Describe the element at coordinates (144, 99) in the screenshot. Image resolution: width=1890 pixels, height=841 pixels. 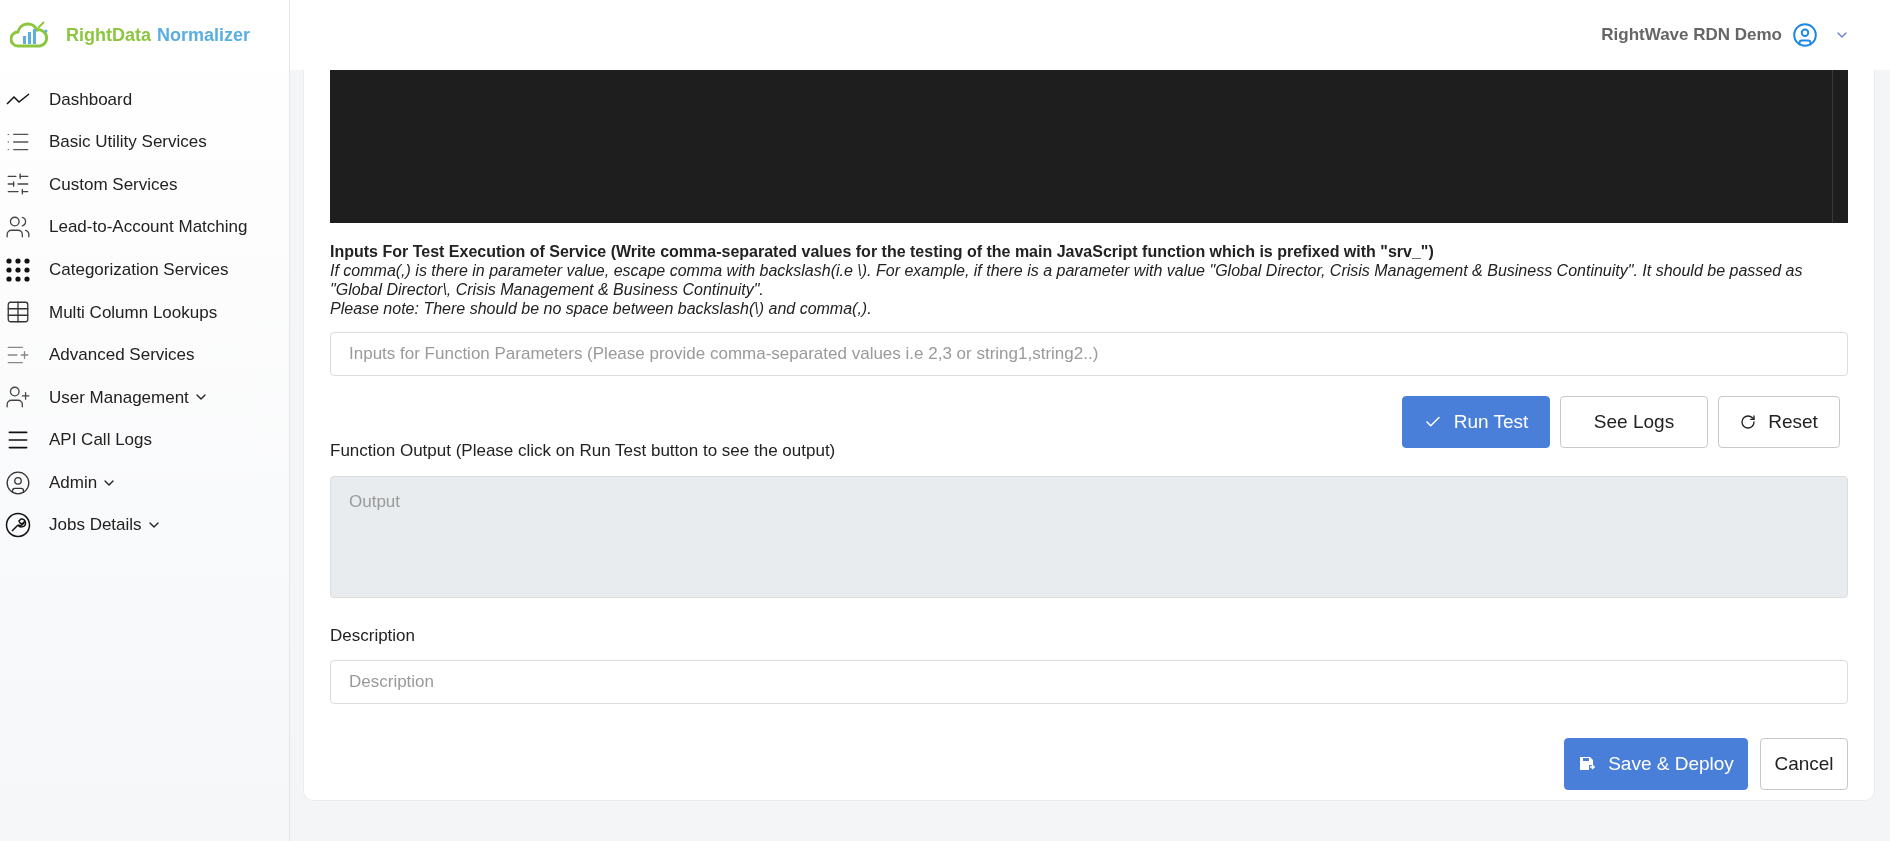
I see `sidebar-item: Dashboard` at that location.